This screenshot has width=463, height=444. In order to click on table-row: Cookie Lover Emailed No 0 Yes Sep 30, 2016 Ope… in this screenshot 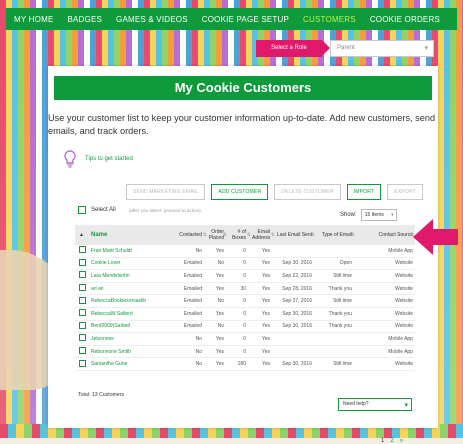, I will do `click(245, 264)`.